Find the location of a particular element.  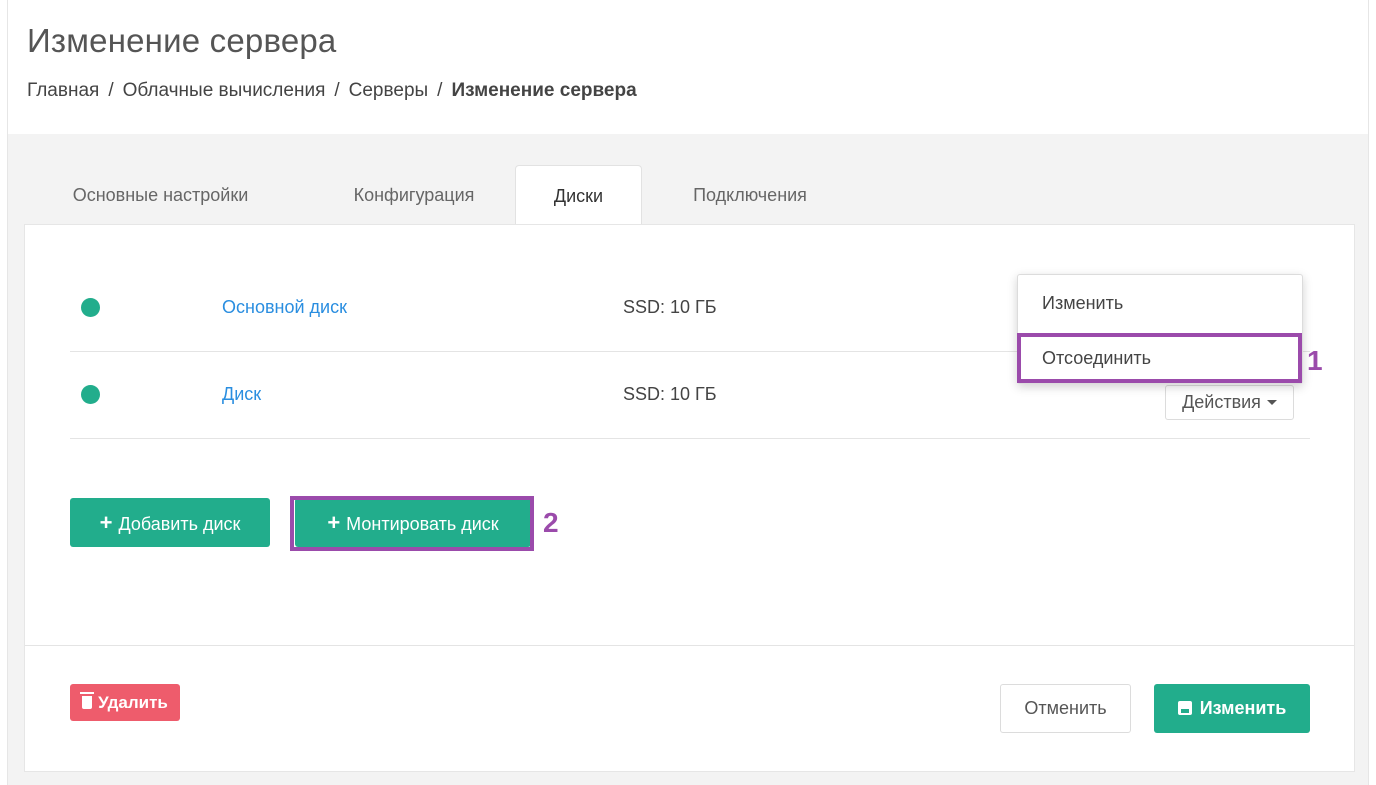

page-title: Изменение сервера is located at coordinates (182, 40).